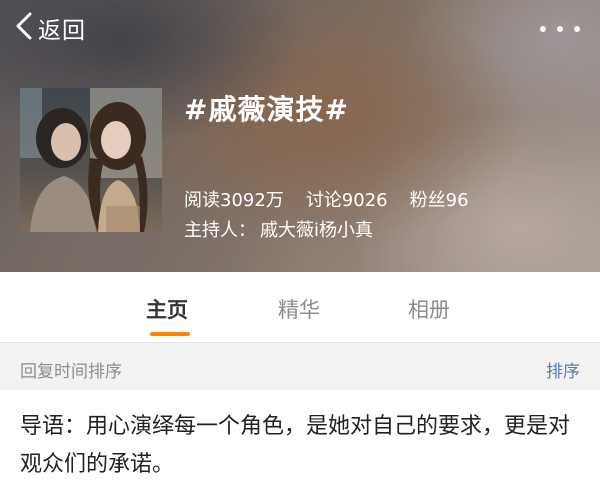 The height and width of the screenshot is (502, 600). I want to click on tab-album: 相册, so click(429, 309).